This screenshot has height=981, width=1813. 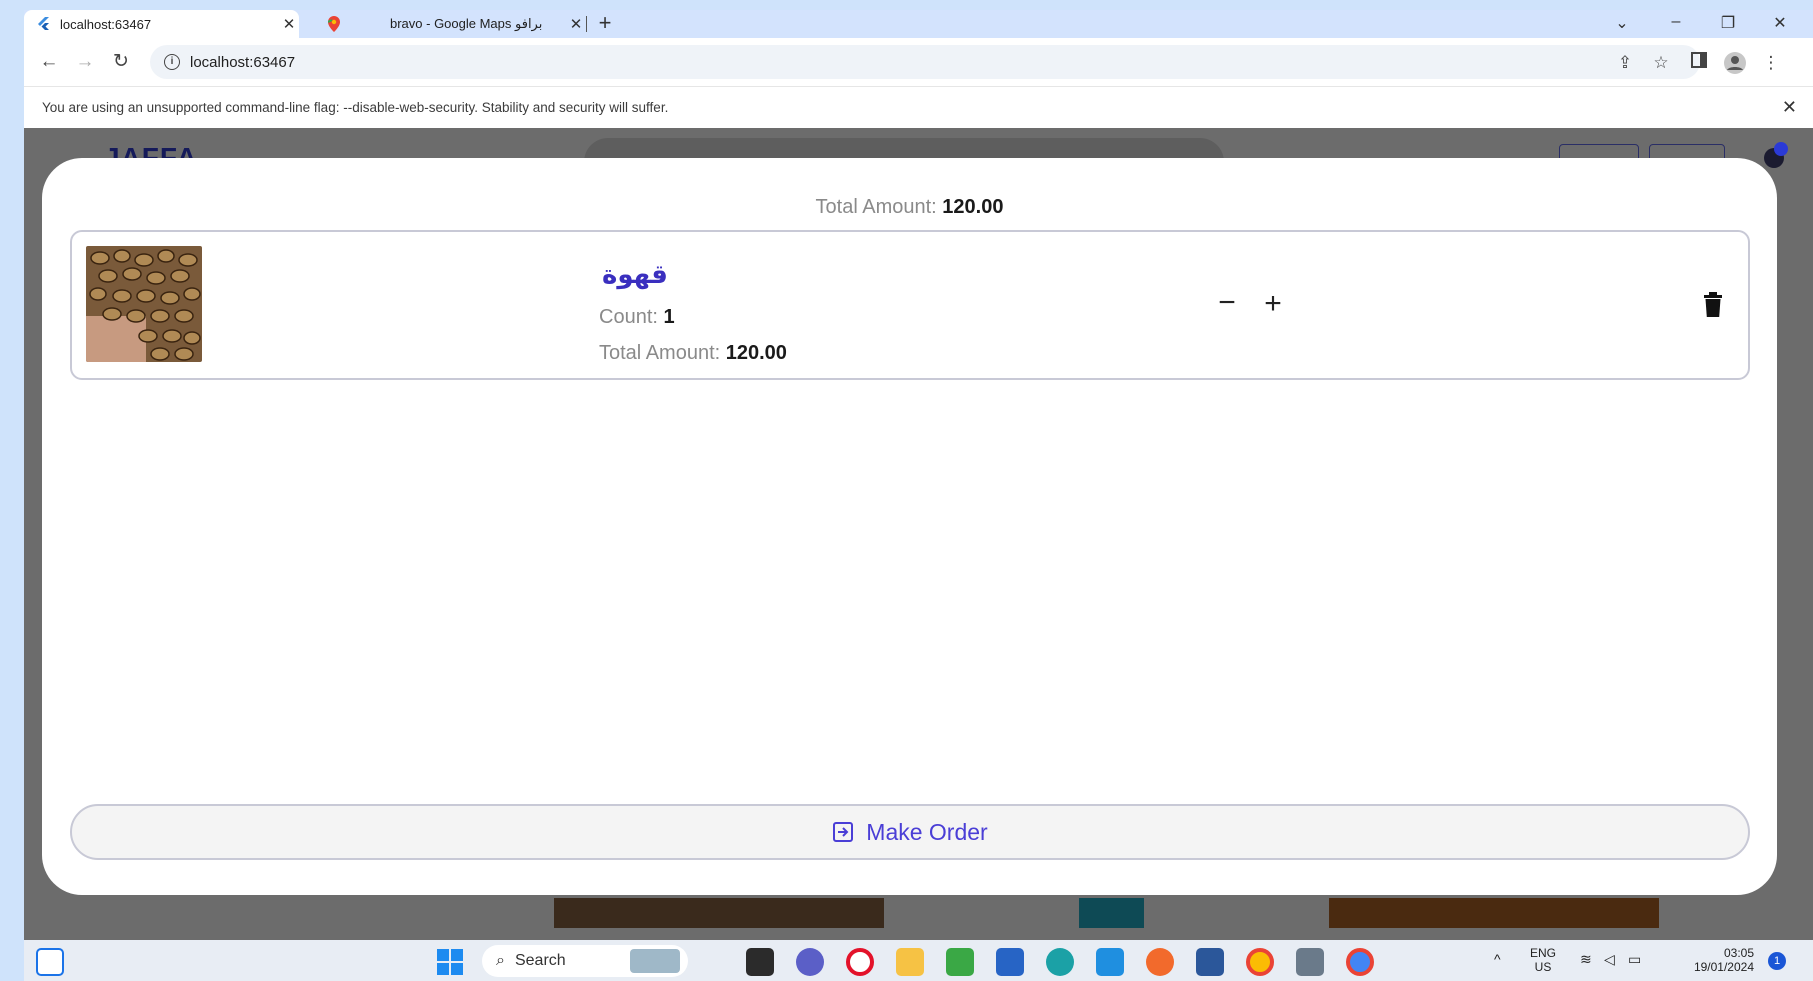 What do you see at coordinates (243, 62) in the screenshot?
I see `address-url: localhost:63467` at bounding box center [243, 62].